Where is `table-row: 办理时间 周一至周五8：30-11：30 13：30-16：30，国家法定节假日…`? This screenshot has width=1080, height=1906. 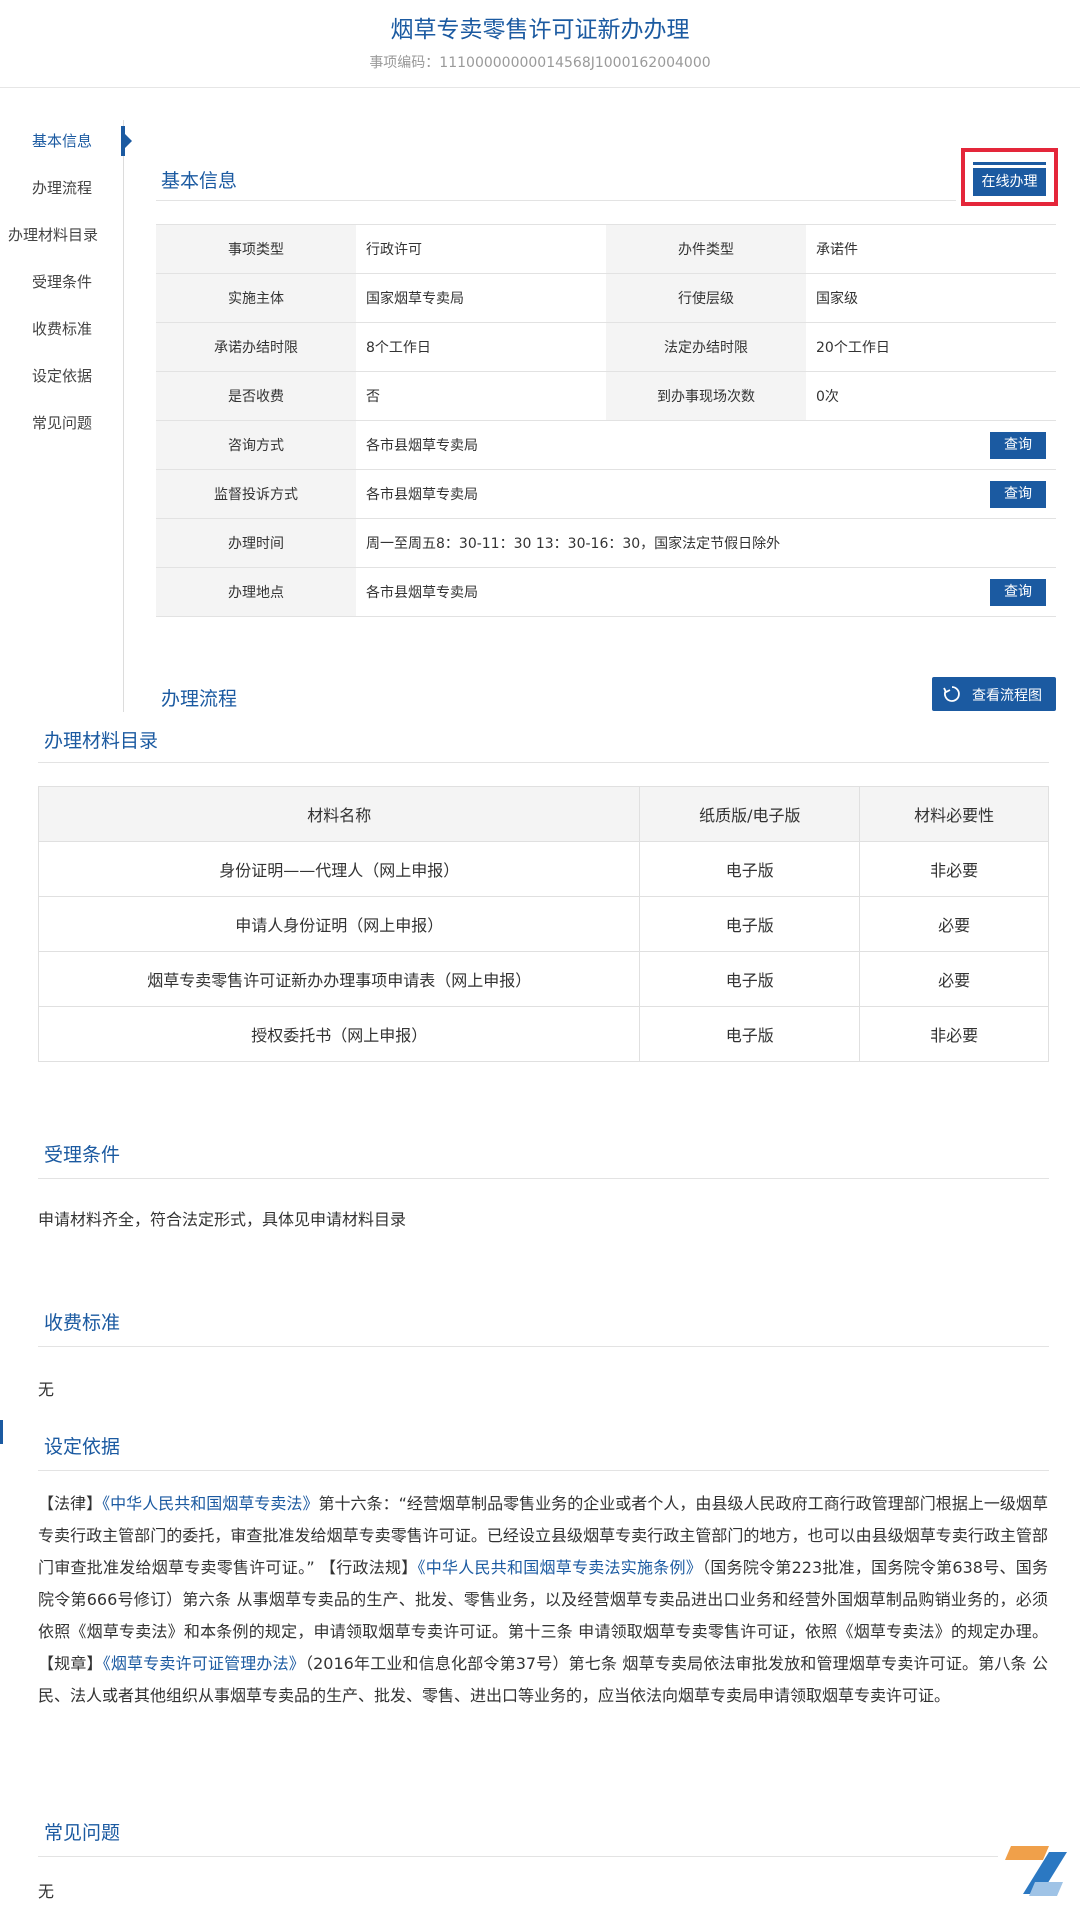 table-row: 办理时间 周一至周五8：30-11：30 13：30-16：30，国家法定节假日… is located at coordinates (606, 543).